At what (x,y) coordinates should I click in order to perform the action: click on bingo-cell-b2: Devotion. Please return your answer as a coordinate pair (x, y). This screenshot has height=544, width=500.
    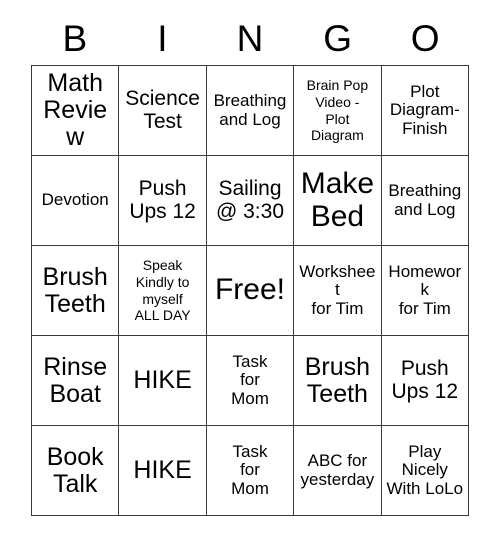
    Looking at the image, I should click on (76, 201).